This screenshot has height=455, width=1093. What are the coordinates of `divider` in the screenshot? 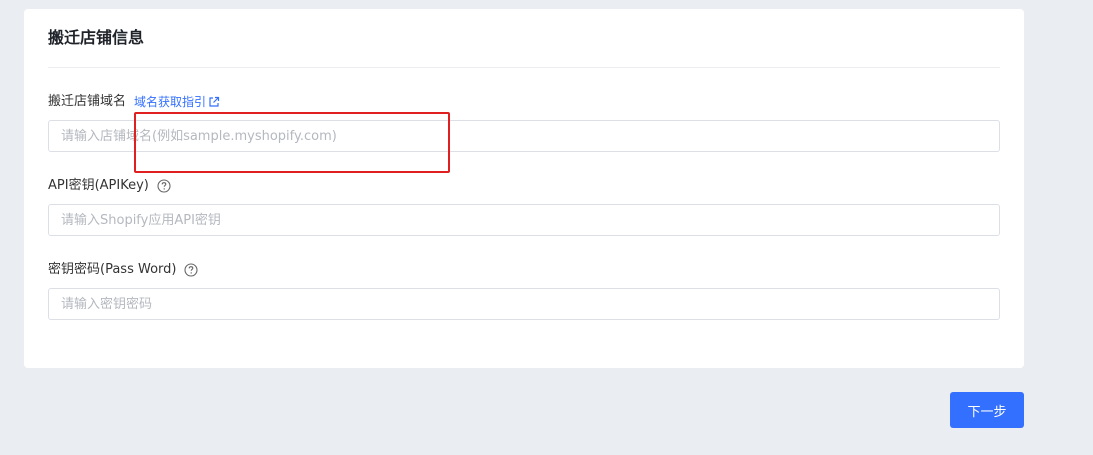 It's located at (524, 67).